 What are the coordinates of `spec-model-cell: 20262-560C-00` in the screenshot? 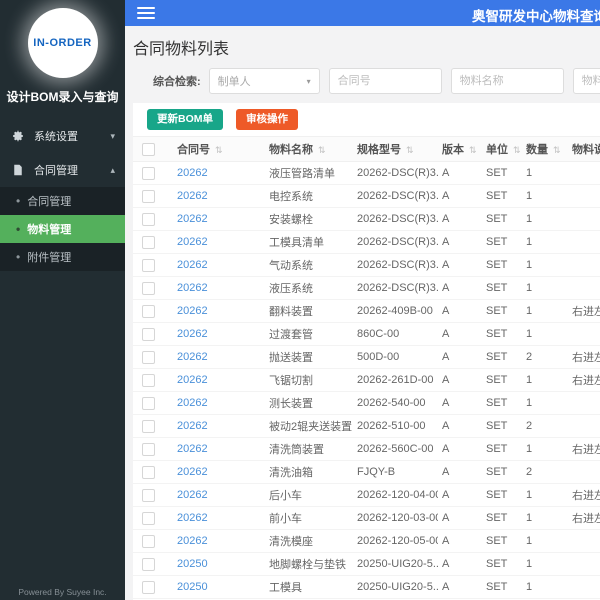 It's located at (395, 449).